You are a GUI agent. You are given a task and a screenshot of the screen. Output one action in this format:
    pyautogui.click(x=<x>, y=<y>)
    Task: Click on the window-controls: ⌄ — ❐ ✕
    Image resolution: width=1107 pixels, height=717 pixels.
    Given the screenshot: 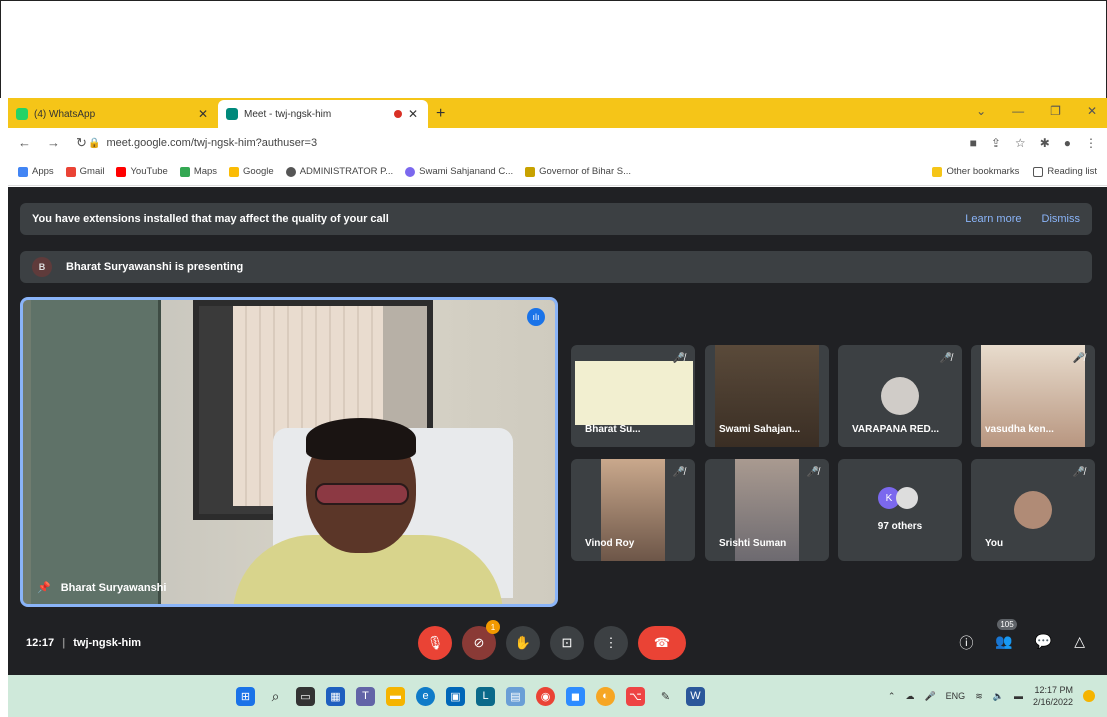 What is the action you would take?
    pyautogui.click(x=1036, y=111)
    